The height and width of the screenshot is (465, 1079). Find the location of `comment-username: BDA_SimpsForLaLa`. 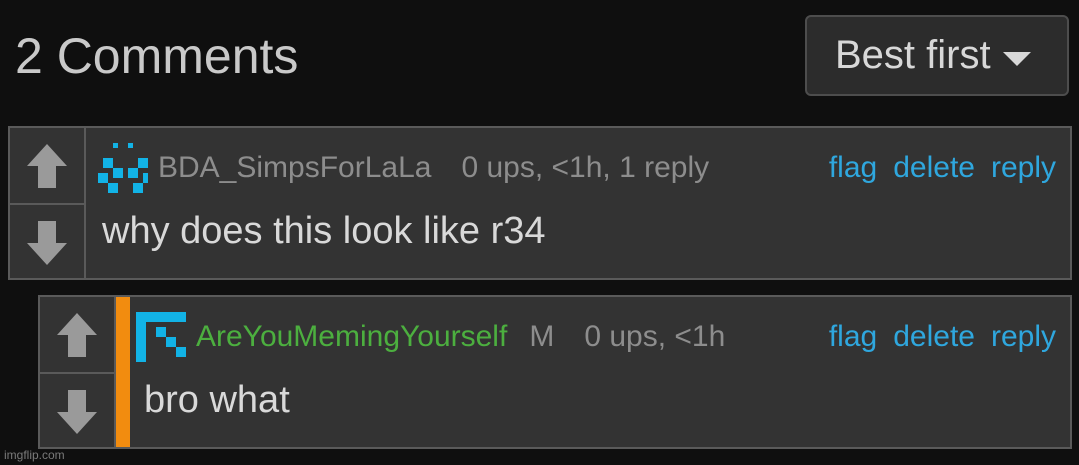

comment-username: BDA_SimpsForLaLa is located at coordinates (294, 168).